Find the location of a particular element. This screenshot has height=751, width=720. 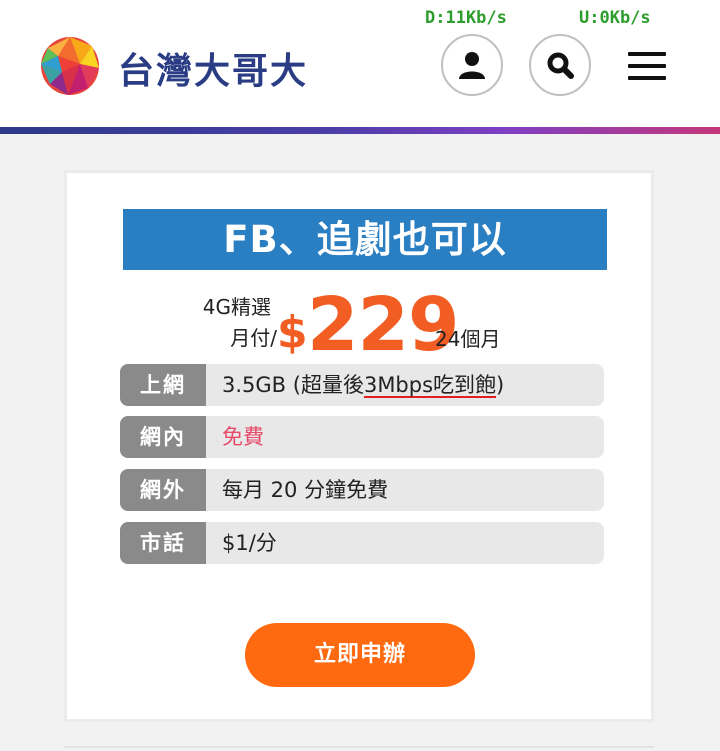

feature-row-landline: 市話 $1/分 is located at coordinates (362, 543).